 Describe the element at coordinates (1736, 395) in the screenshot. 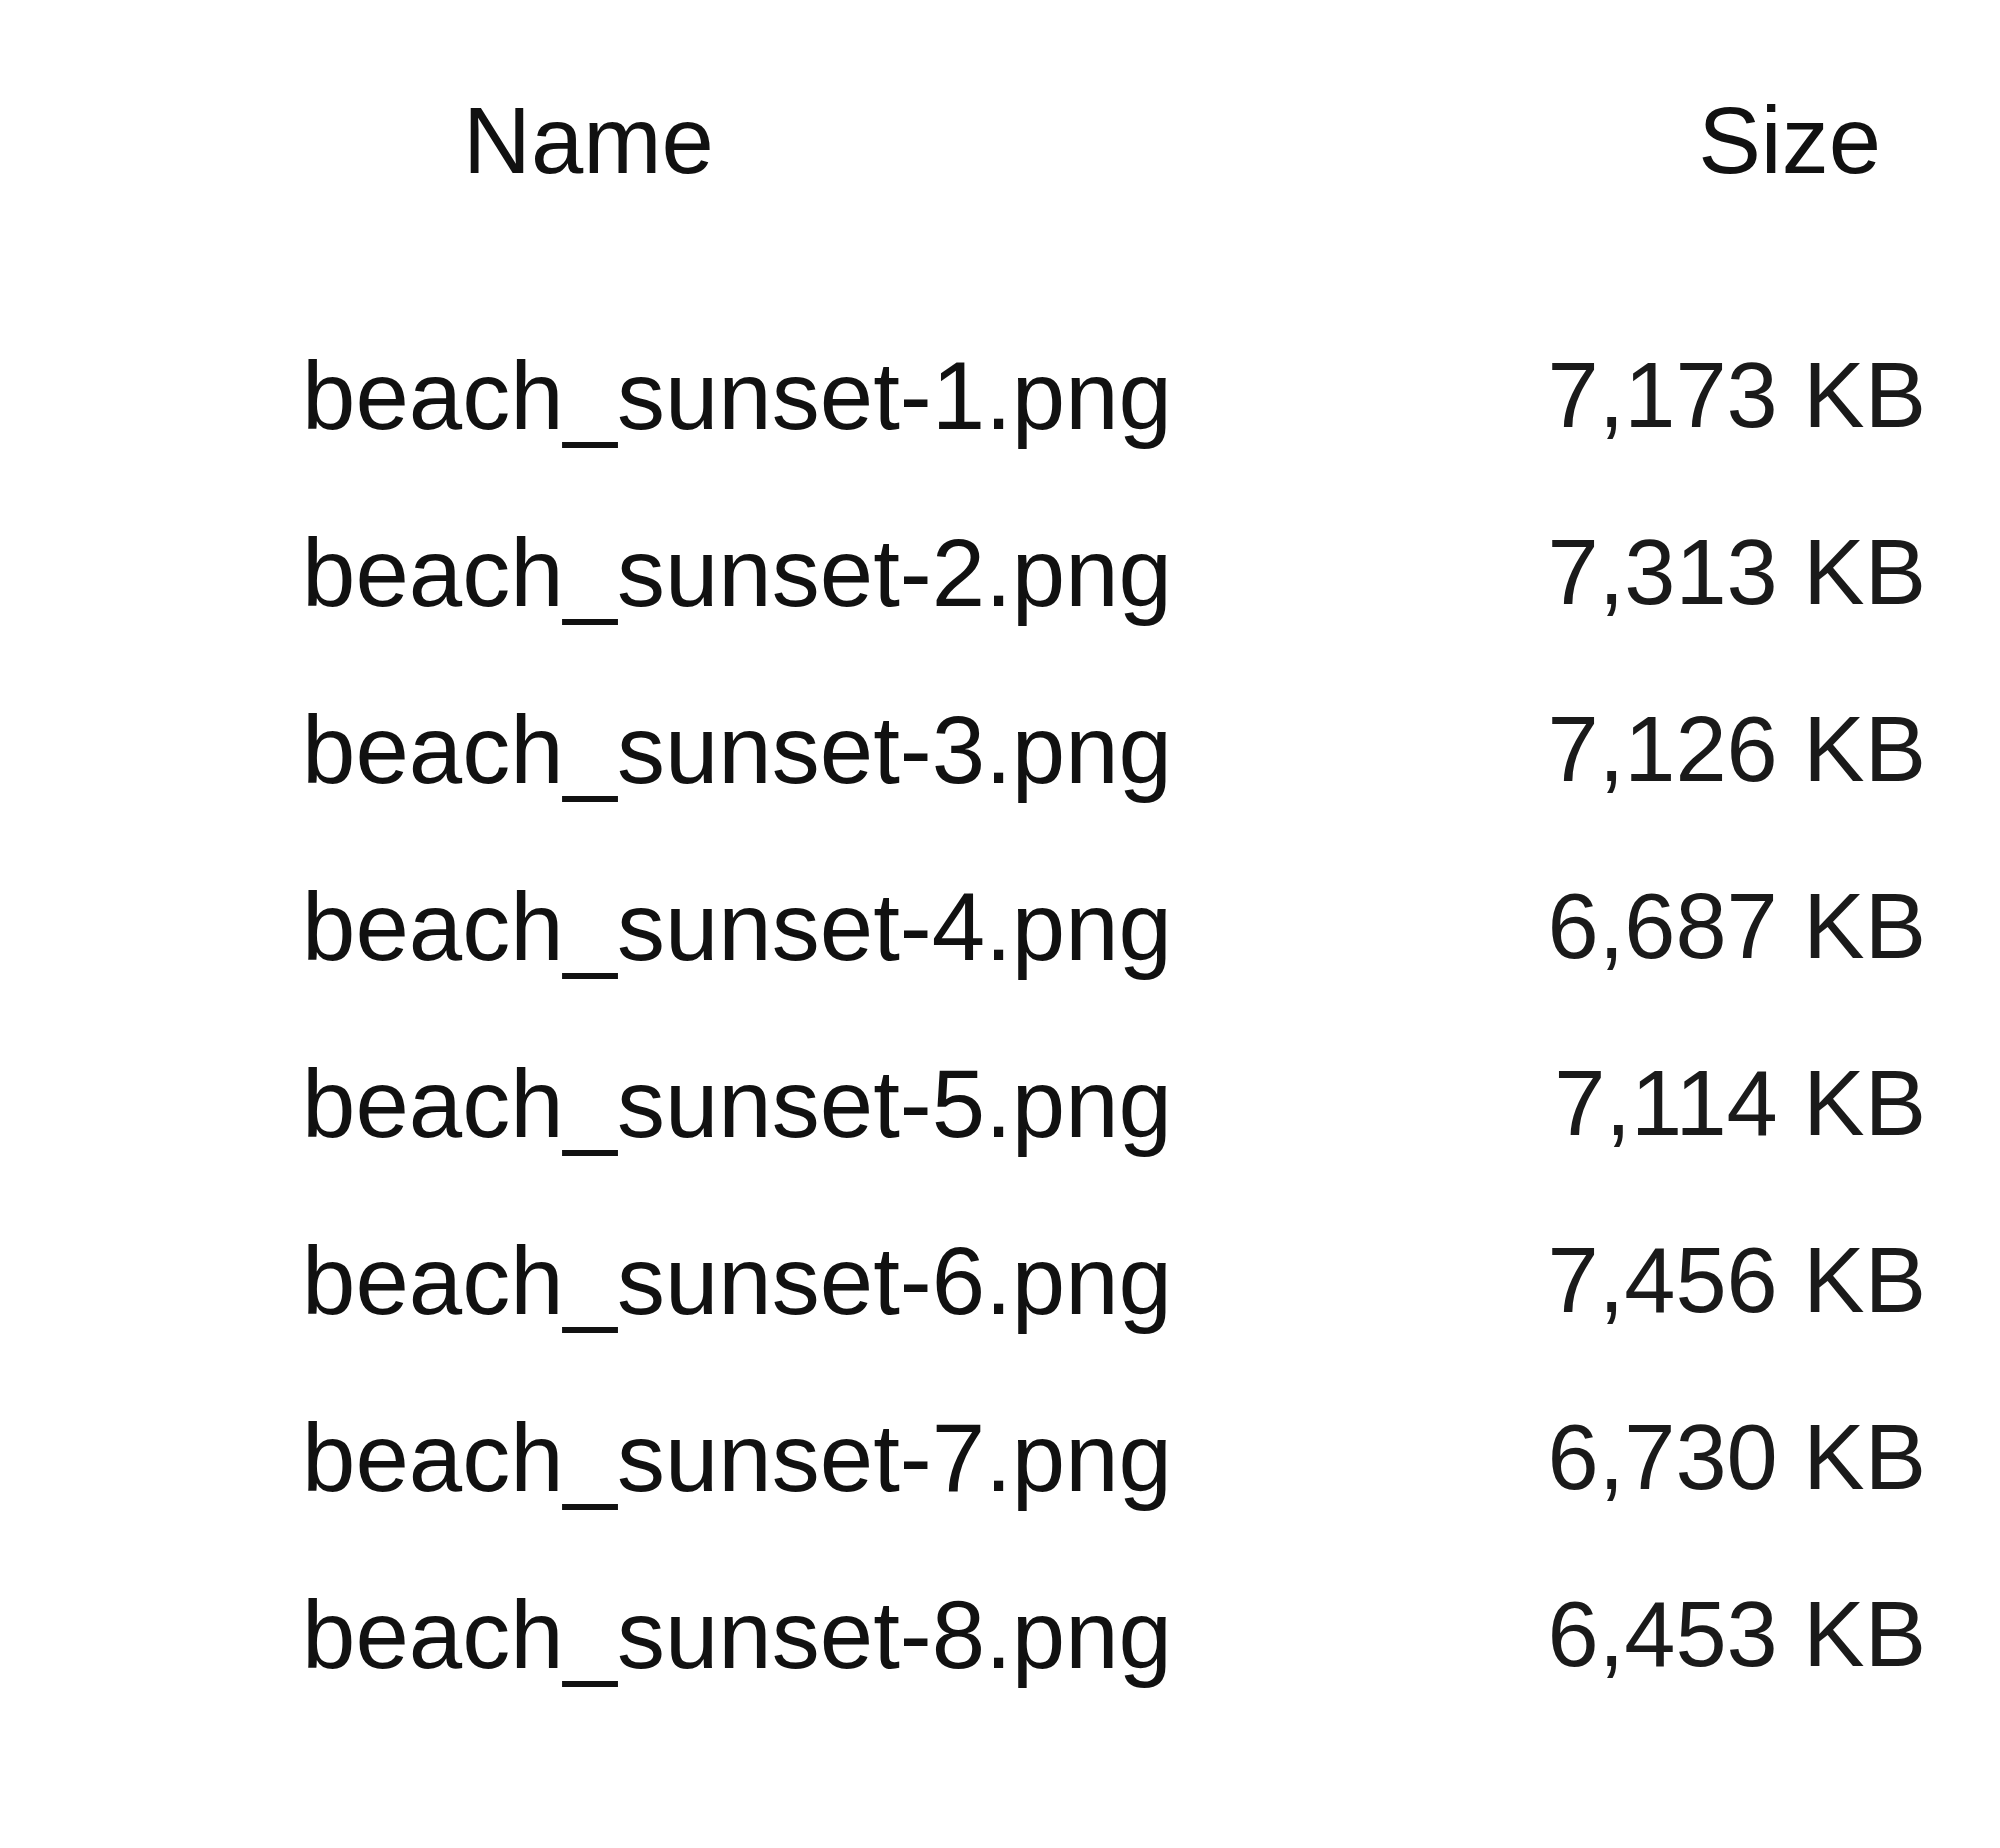

I see `file-size: 7,173 KB` at that location.